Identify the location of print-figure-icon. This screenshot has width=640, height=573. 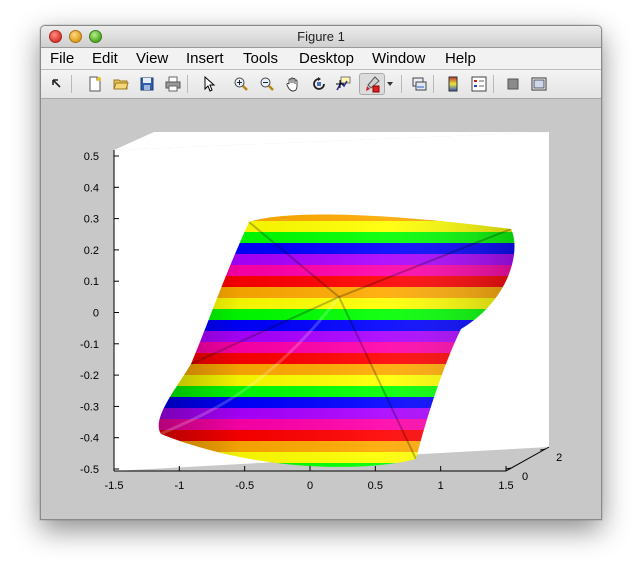
(173, 84).